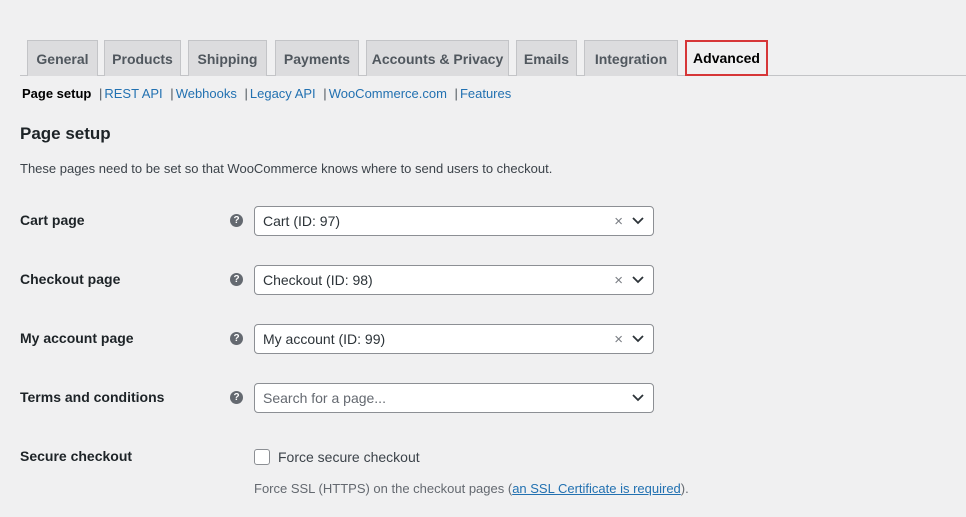 The height and width of the screenshot is (517, 966). Describe the element at coordinates (57, 93) in the screenshot. I see `subnav-page-setup: Page setup` at that location.